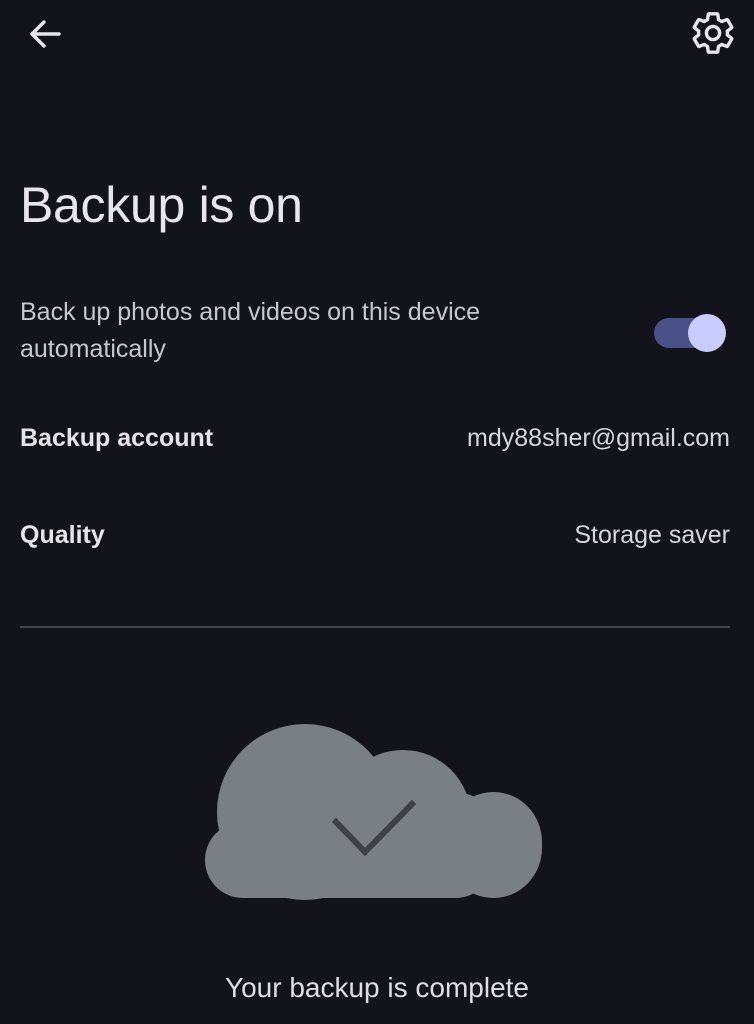 This screenshot has width=754, height=1024. I want to click on backup-status-text: Your backup is complete, so click(377, 987).